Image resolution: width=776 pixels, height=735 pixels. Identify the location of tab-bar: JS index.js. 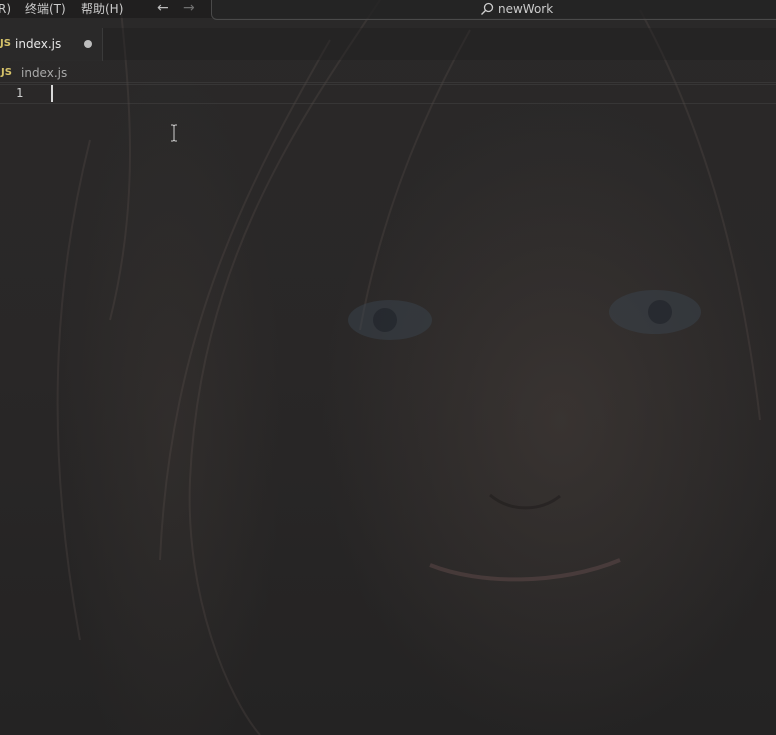
(388, 44).